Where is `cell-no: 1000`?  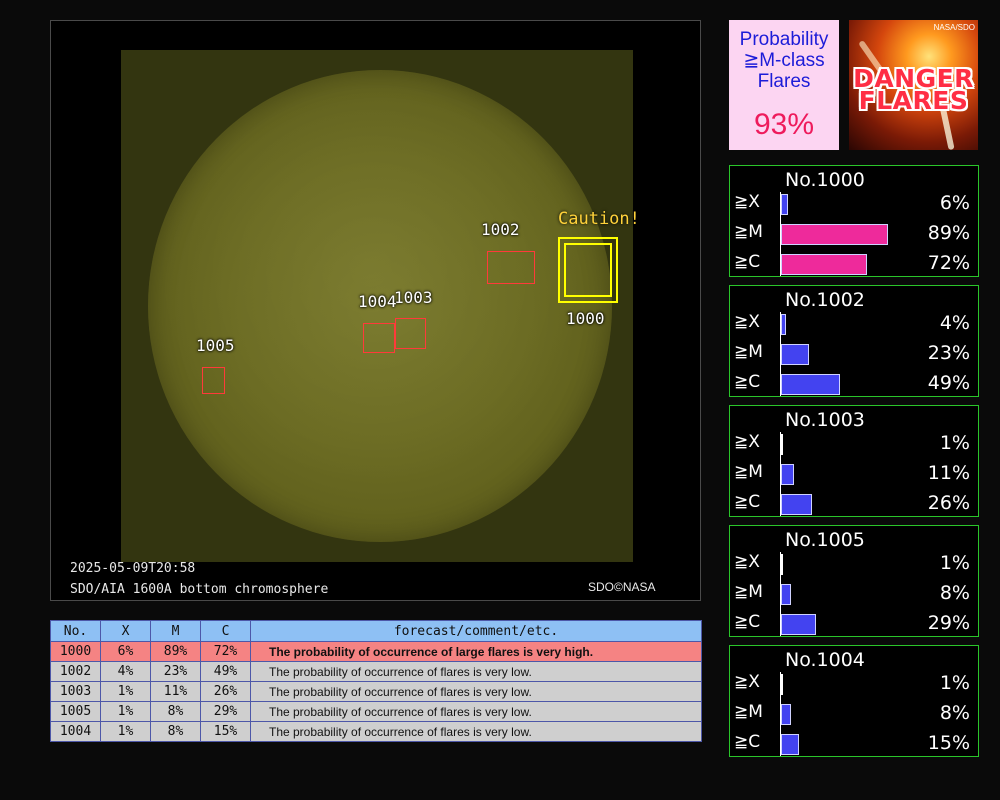 cell-no: 1000 is located at coordinates (75, 651).